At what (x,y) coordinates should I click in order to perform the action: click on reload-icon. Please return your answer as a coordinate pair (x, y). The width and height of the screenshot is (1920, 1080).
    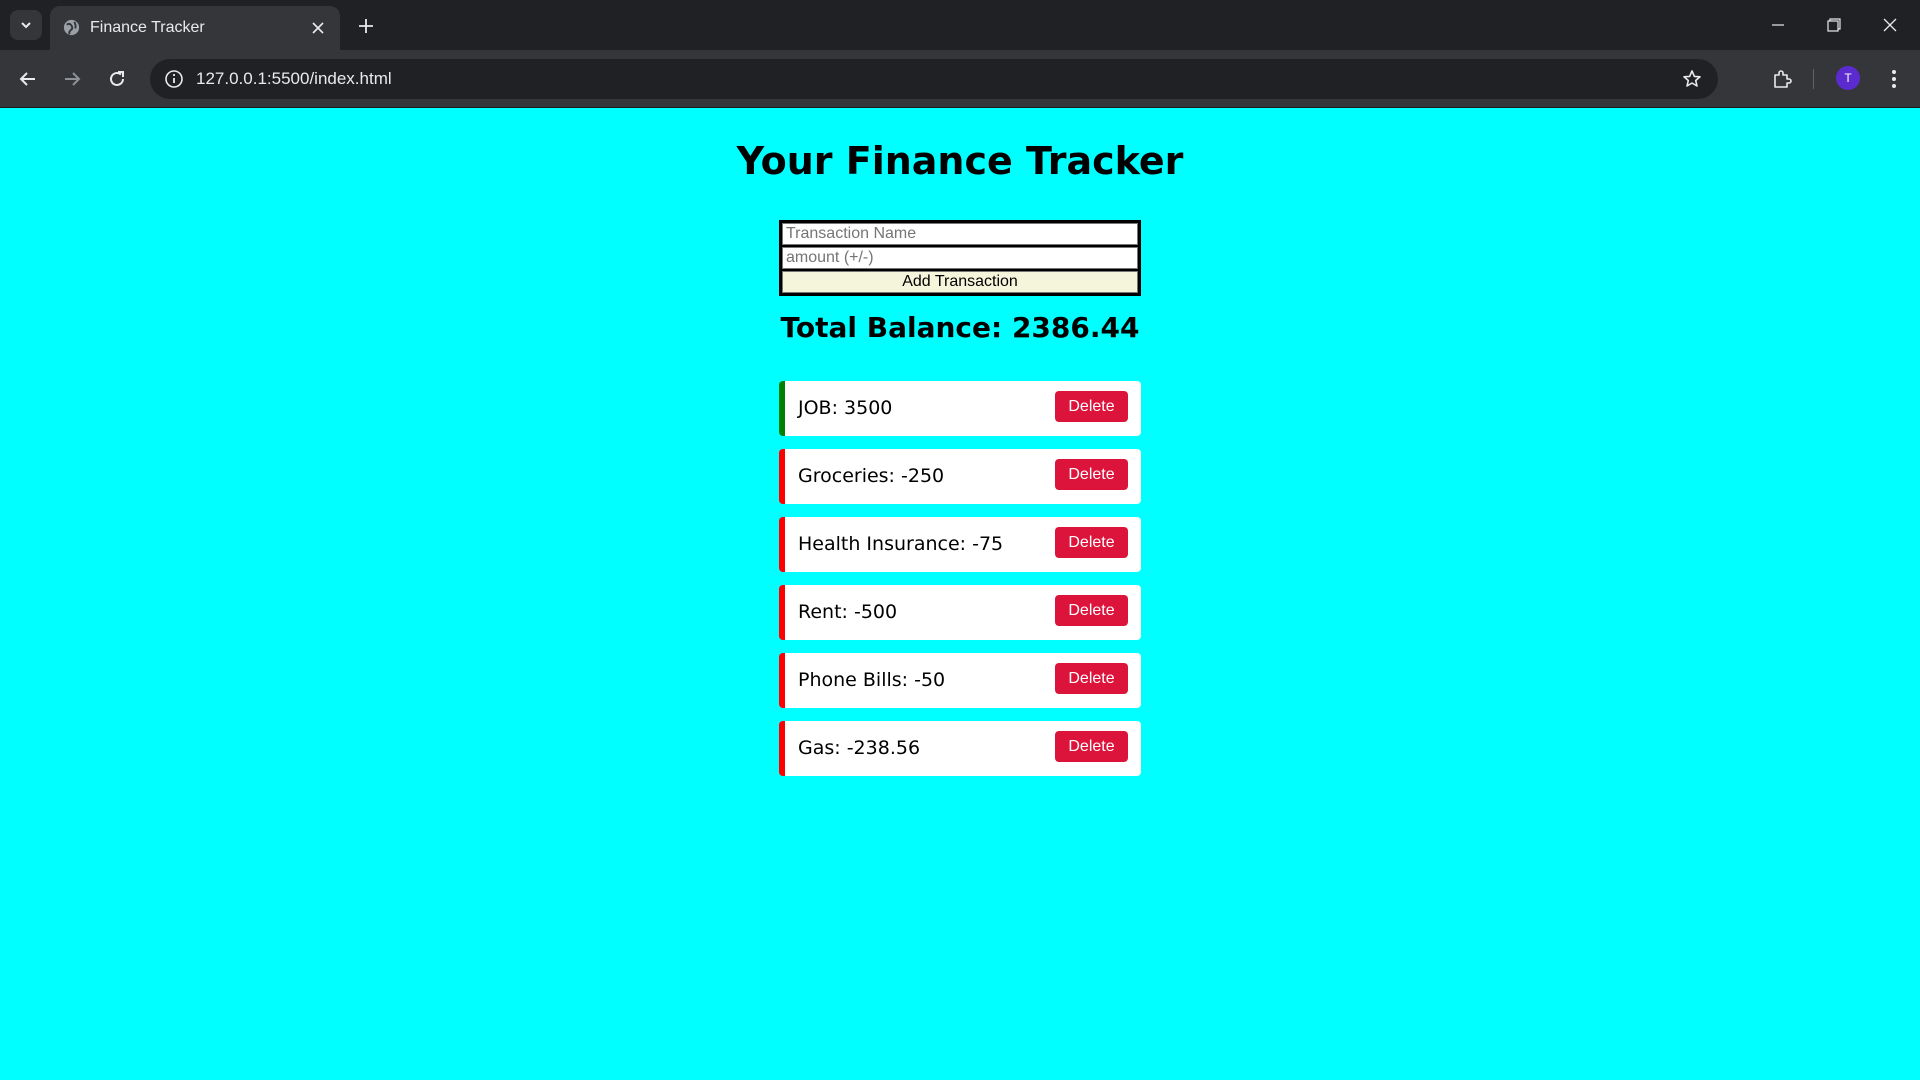
    Looking at the image, I should click on (117, 78).